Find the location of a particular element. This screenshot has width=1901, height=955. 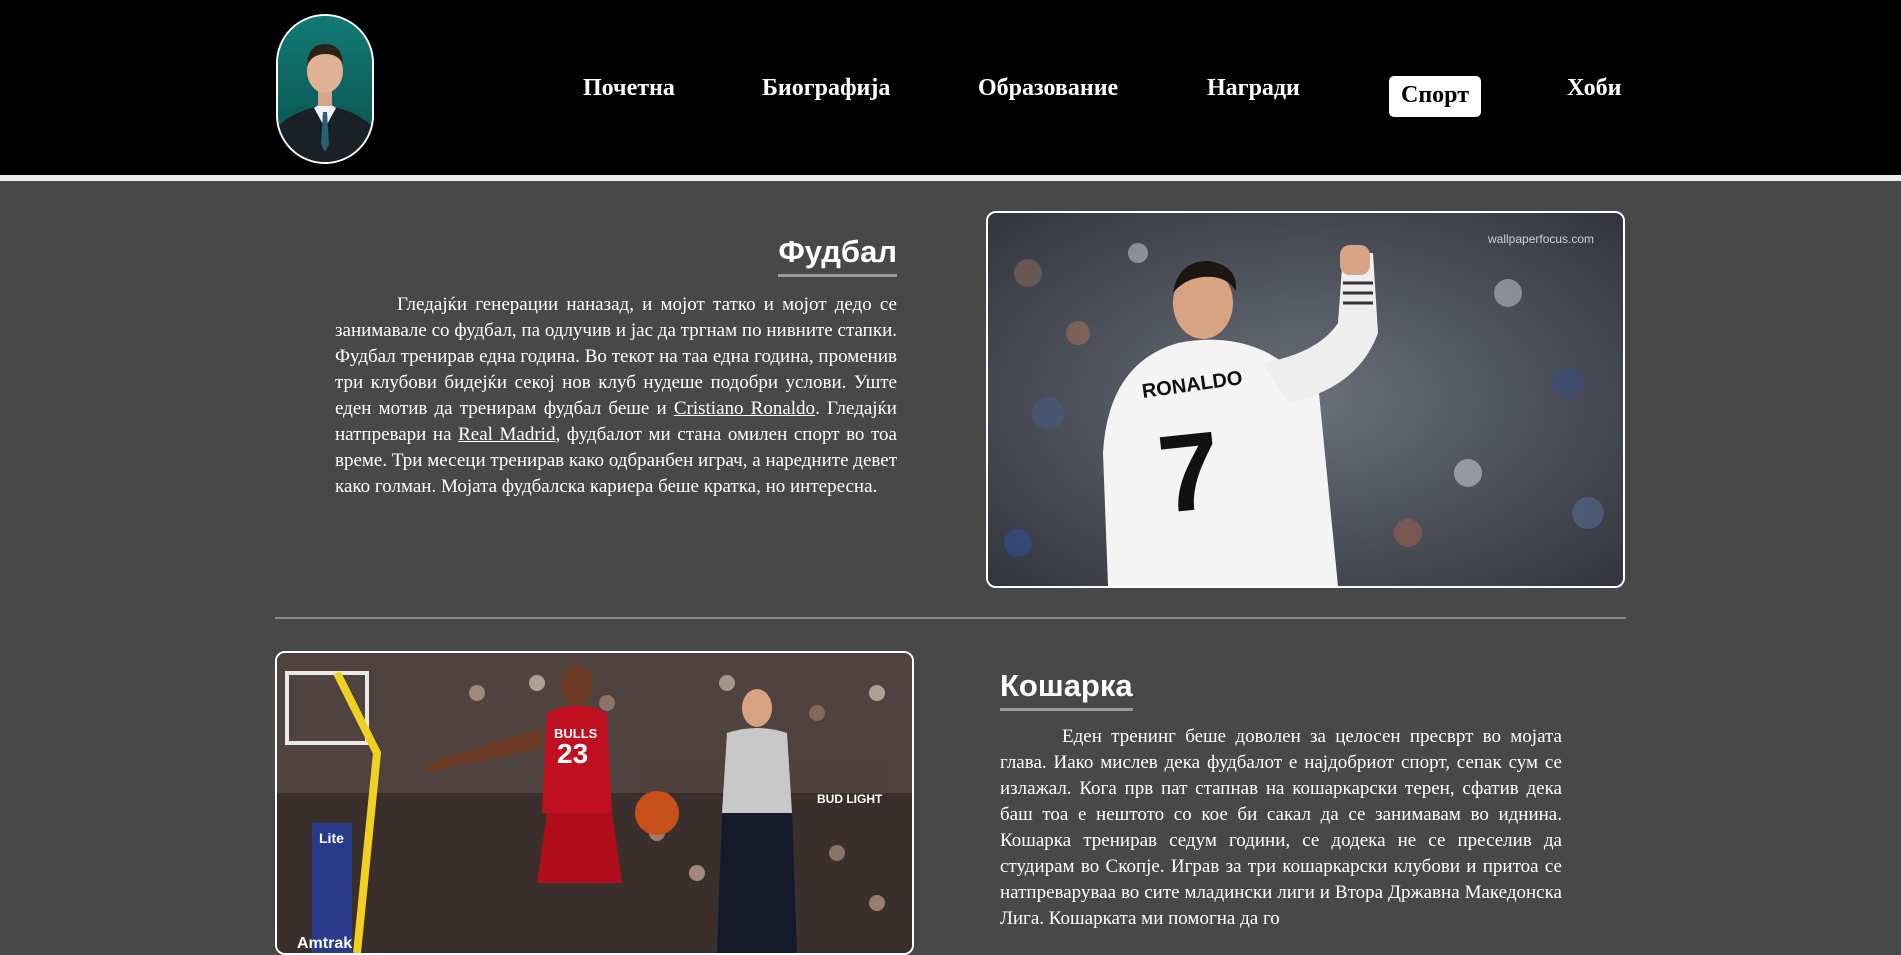

sign-amtrak: Amtrak is located at coordinates (324, 943).